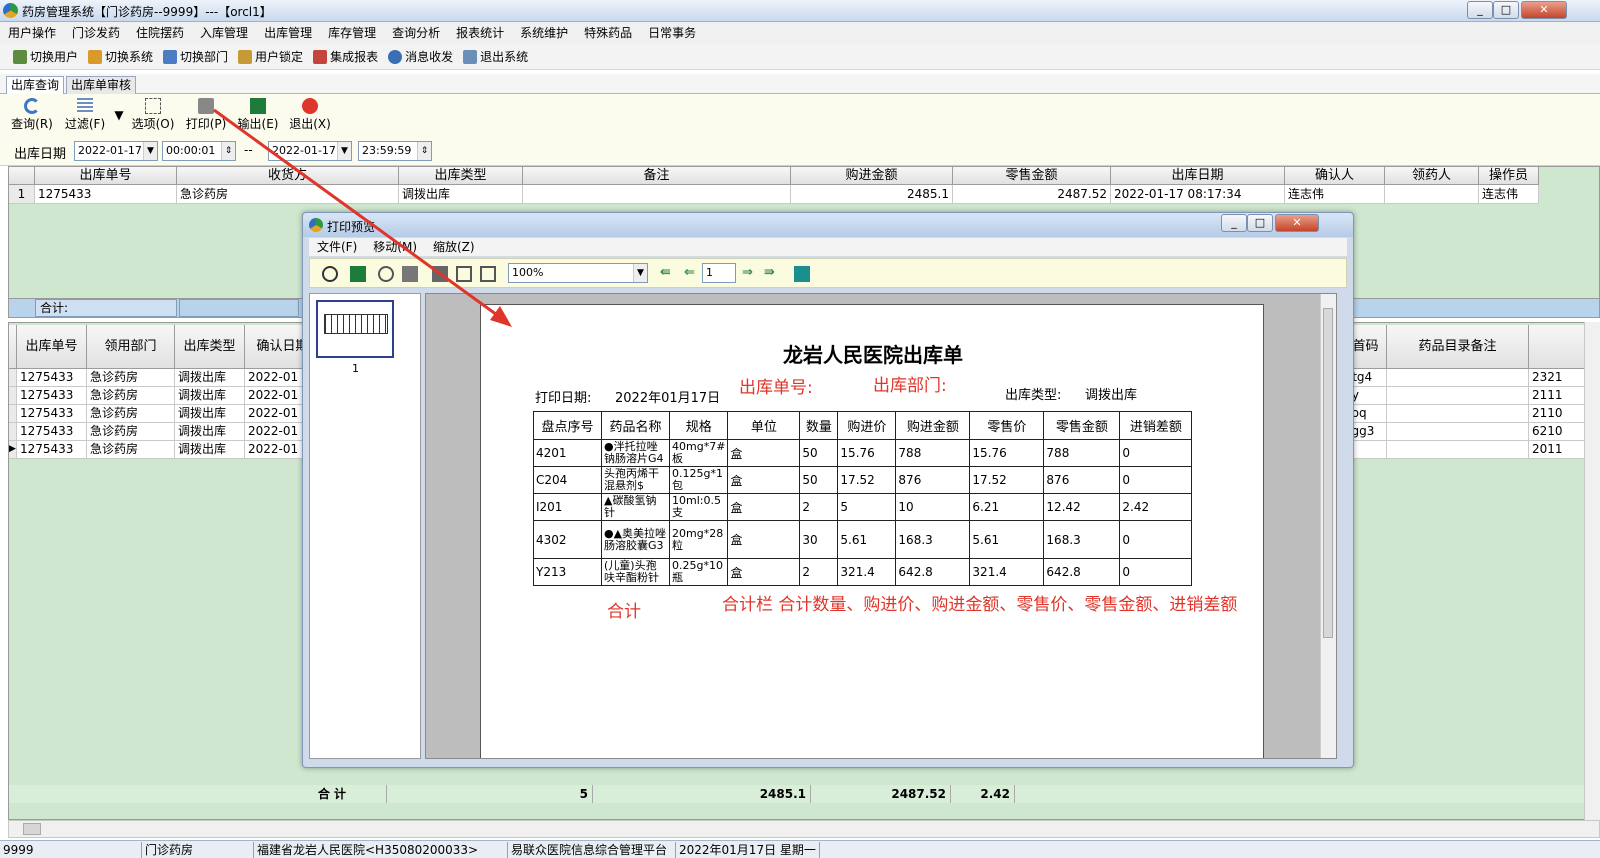  What do you see at coordinates (337, 247) in the screenshot?
I see `menu-file: 文件(F)` at bounding box center [337, 247].